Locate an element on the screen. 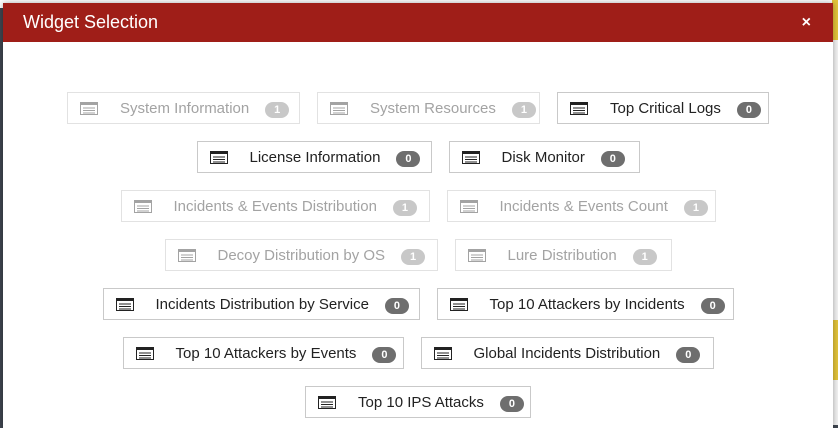 This screenshot has width=838, height=428. widget-top-10-attackers-by-incidents: Top 10 Attackers by Incidents 0 is located at coordinates (585, 304).